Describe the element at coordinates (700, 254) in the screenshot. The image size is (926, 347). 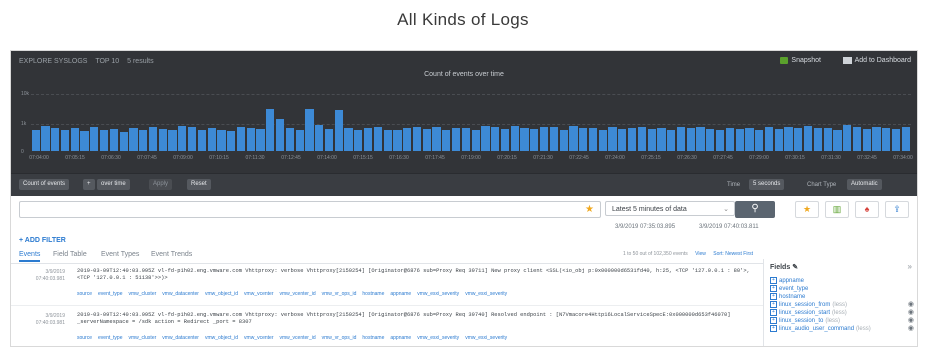
I see `view-menu: View` at that location.